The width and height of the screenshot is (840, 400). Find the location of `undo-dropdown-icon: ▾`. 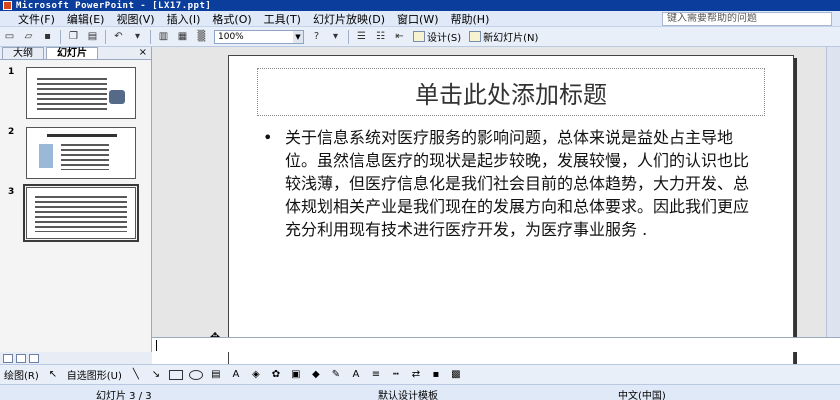

undo-dropdown-icon: ▾ is located at coordinates (137, 37).